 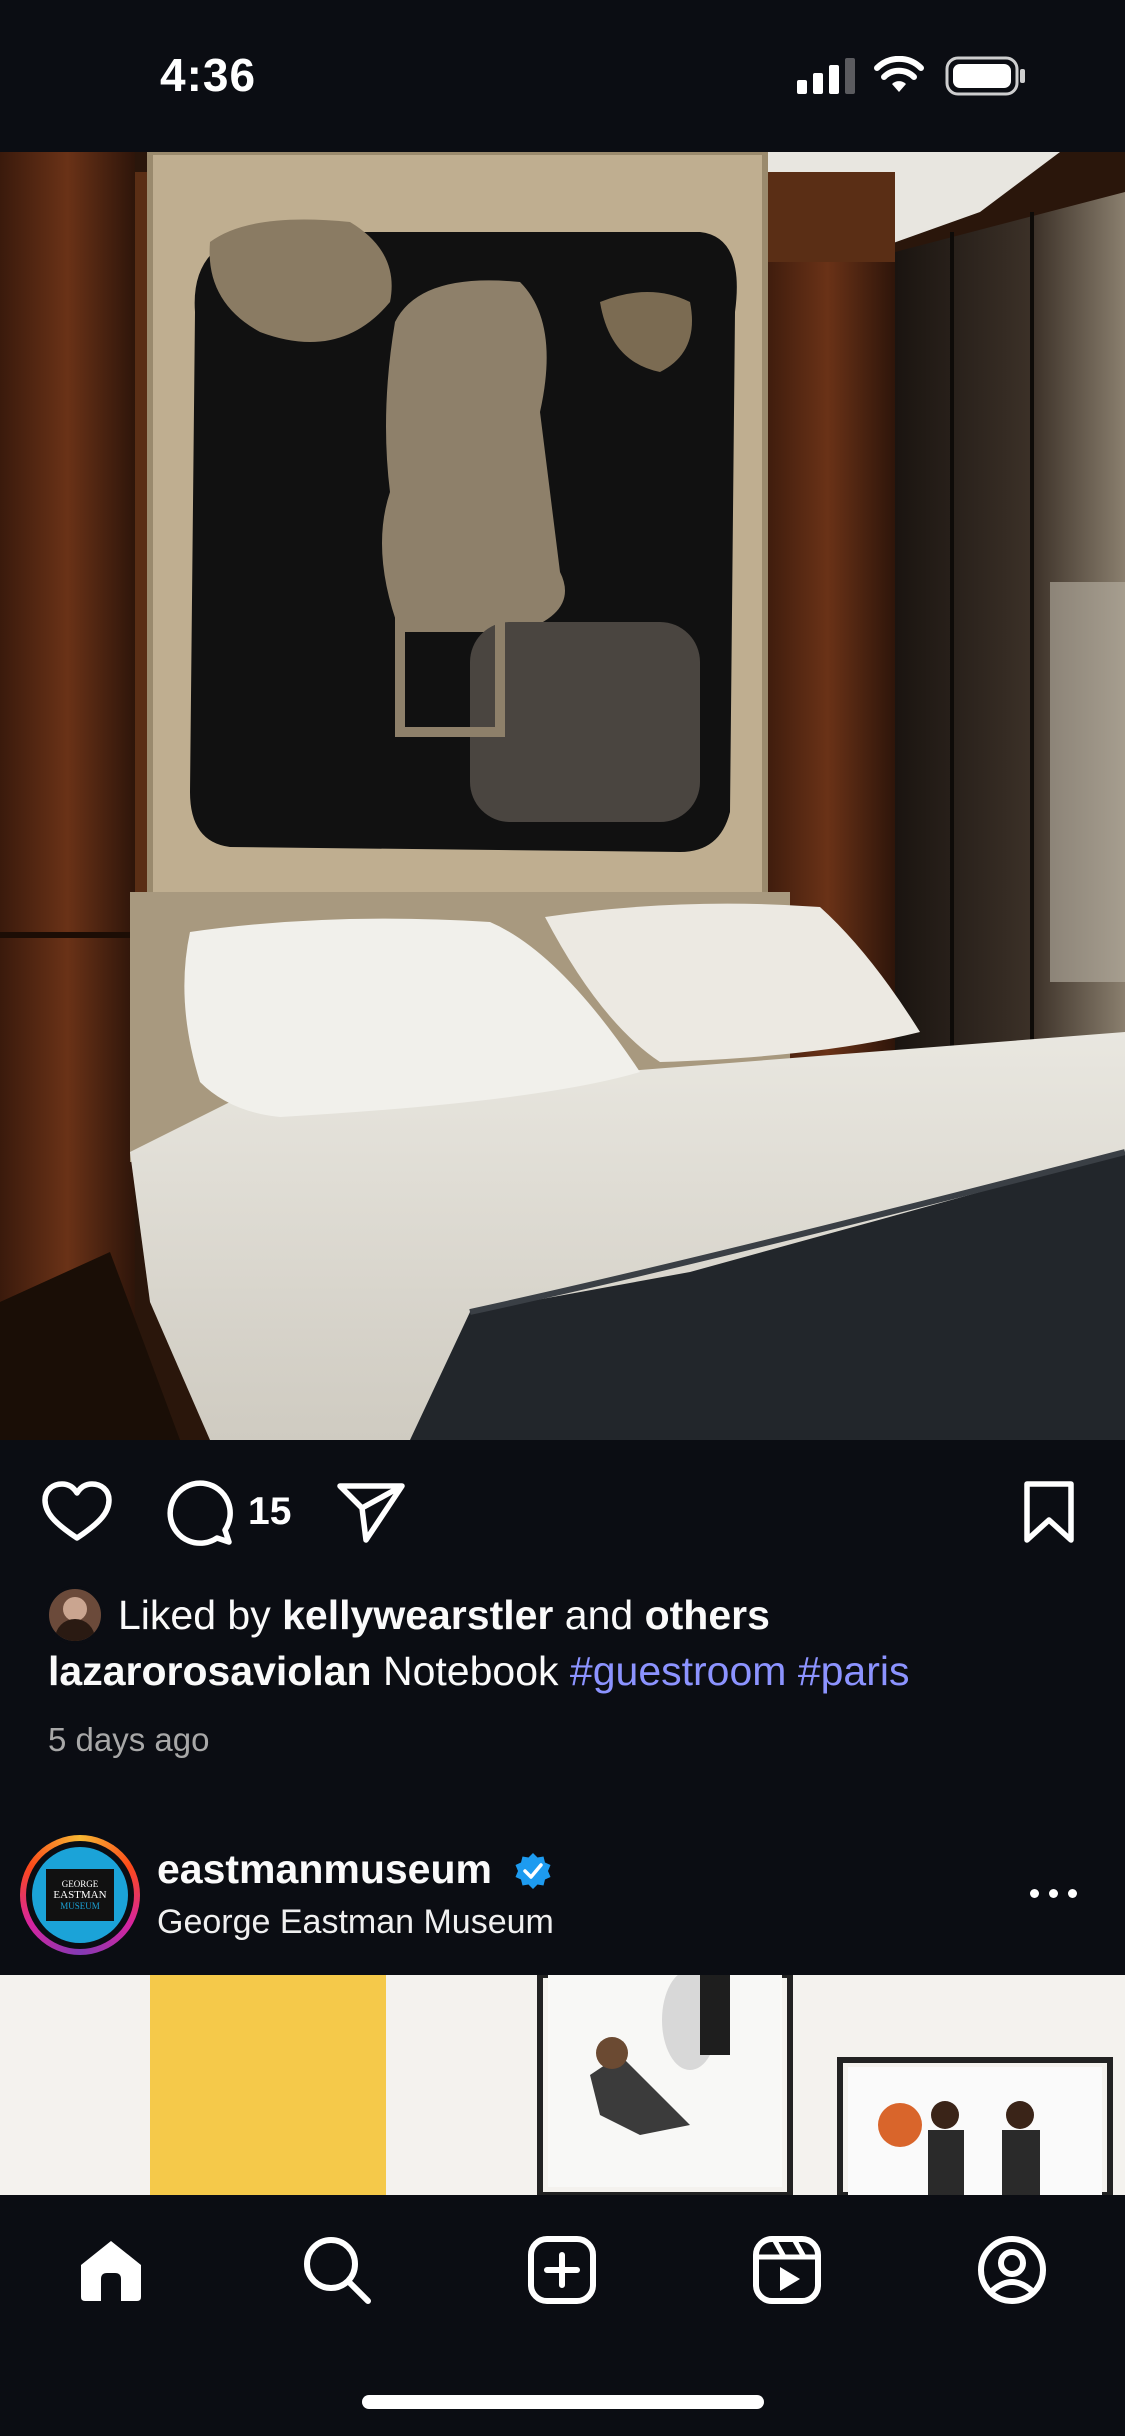 What do you see at coordinates (269, 1512) in the screenshot?
I see `comment-count: 15` at bounding box center [269, 1512].